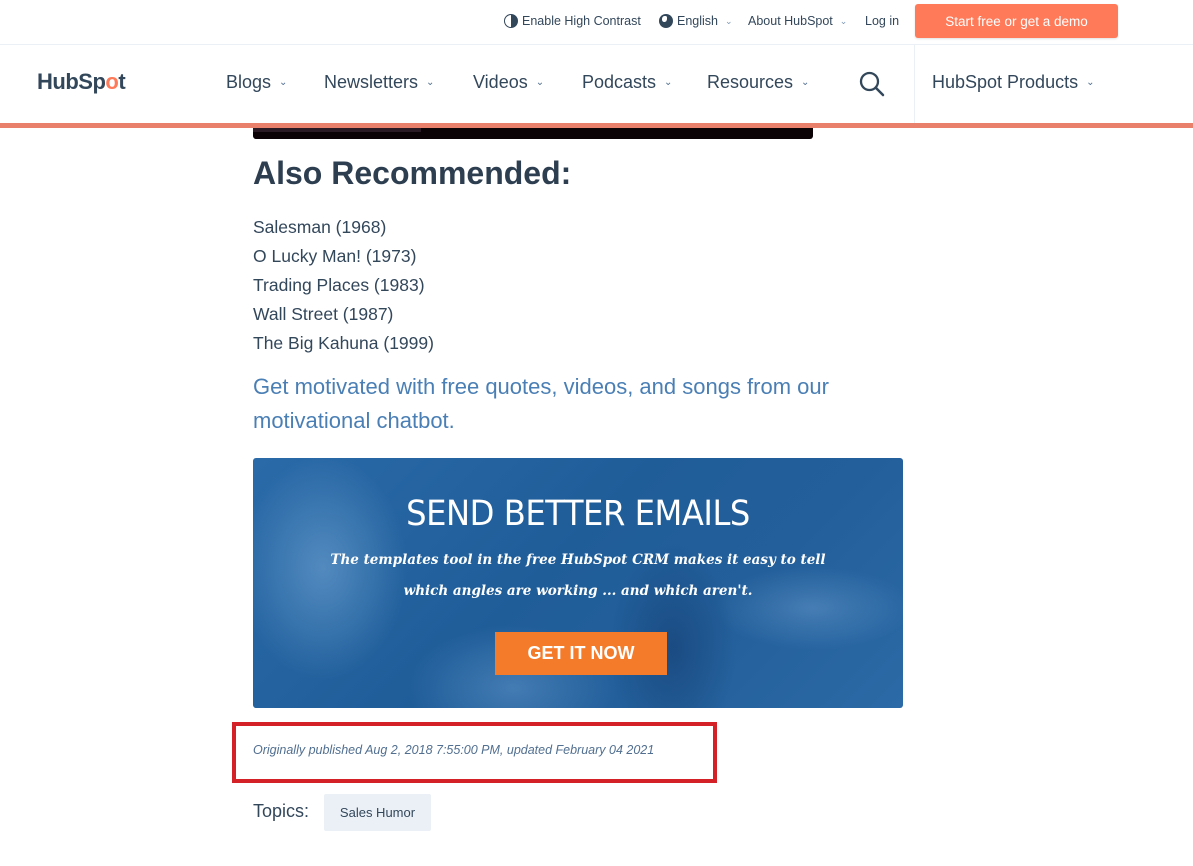  What do you see at coordinates (750, 82) in the screenshot?
I see `nav-label: Resources` at bounding box center [750, 82].